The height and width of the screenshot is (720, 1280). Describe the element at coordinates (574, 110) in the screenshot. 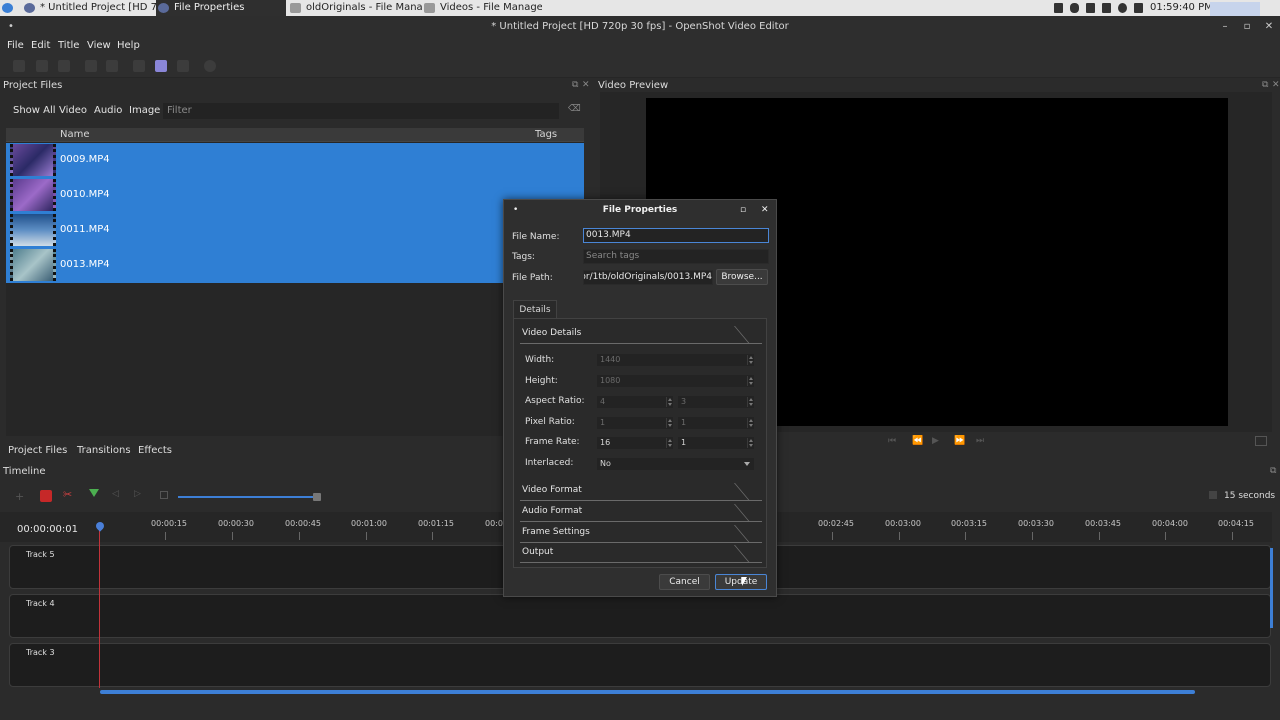

I see `clear-filter-icon: ⌫` at that location.